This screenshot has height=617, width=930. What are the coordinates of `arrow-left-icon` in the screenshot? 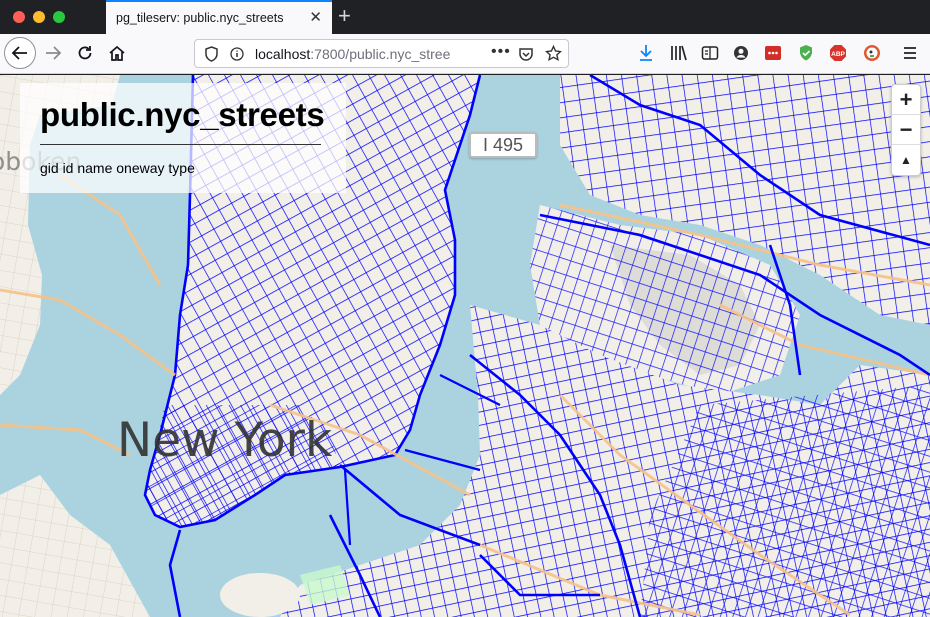 It's located at (19, 53).